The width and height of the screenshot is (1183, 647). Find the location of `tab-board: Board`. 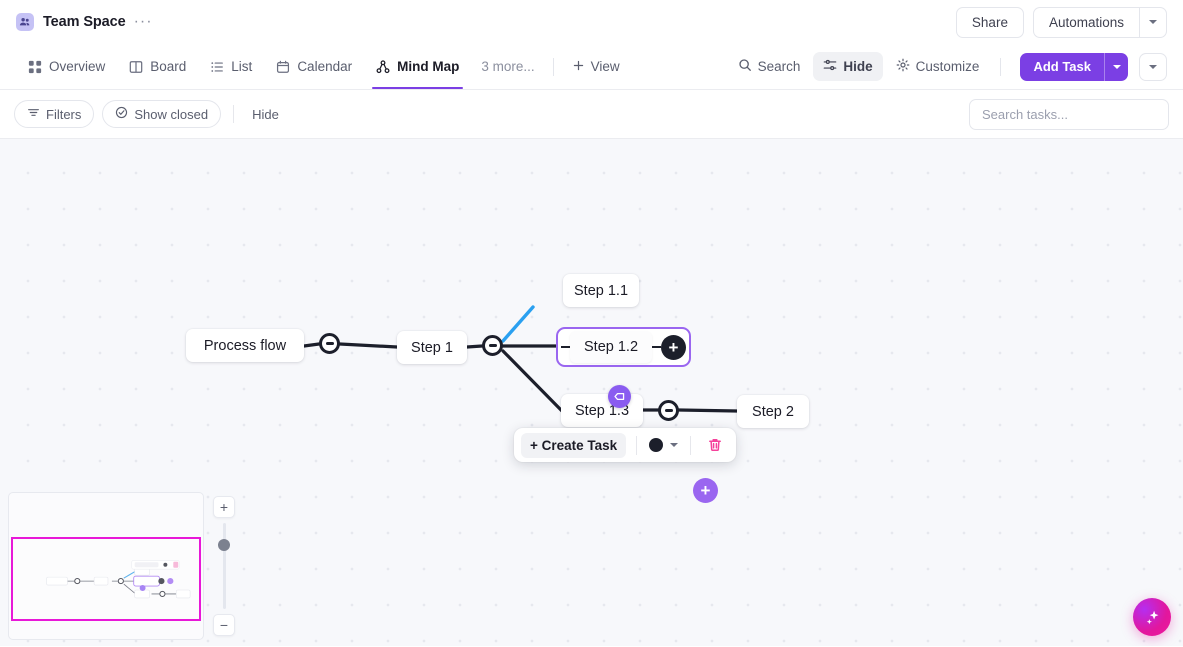

tab-board: Board is located at coordinates (157, 66).